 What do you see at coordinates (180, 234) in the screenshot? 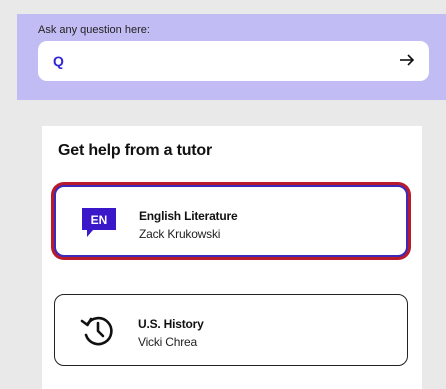
I see `card-tutor-name: Zack Krukowski` at bounding box center [180, 234].